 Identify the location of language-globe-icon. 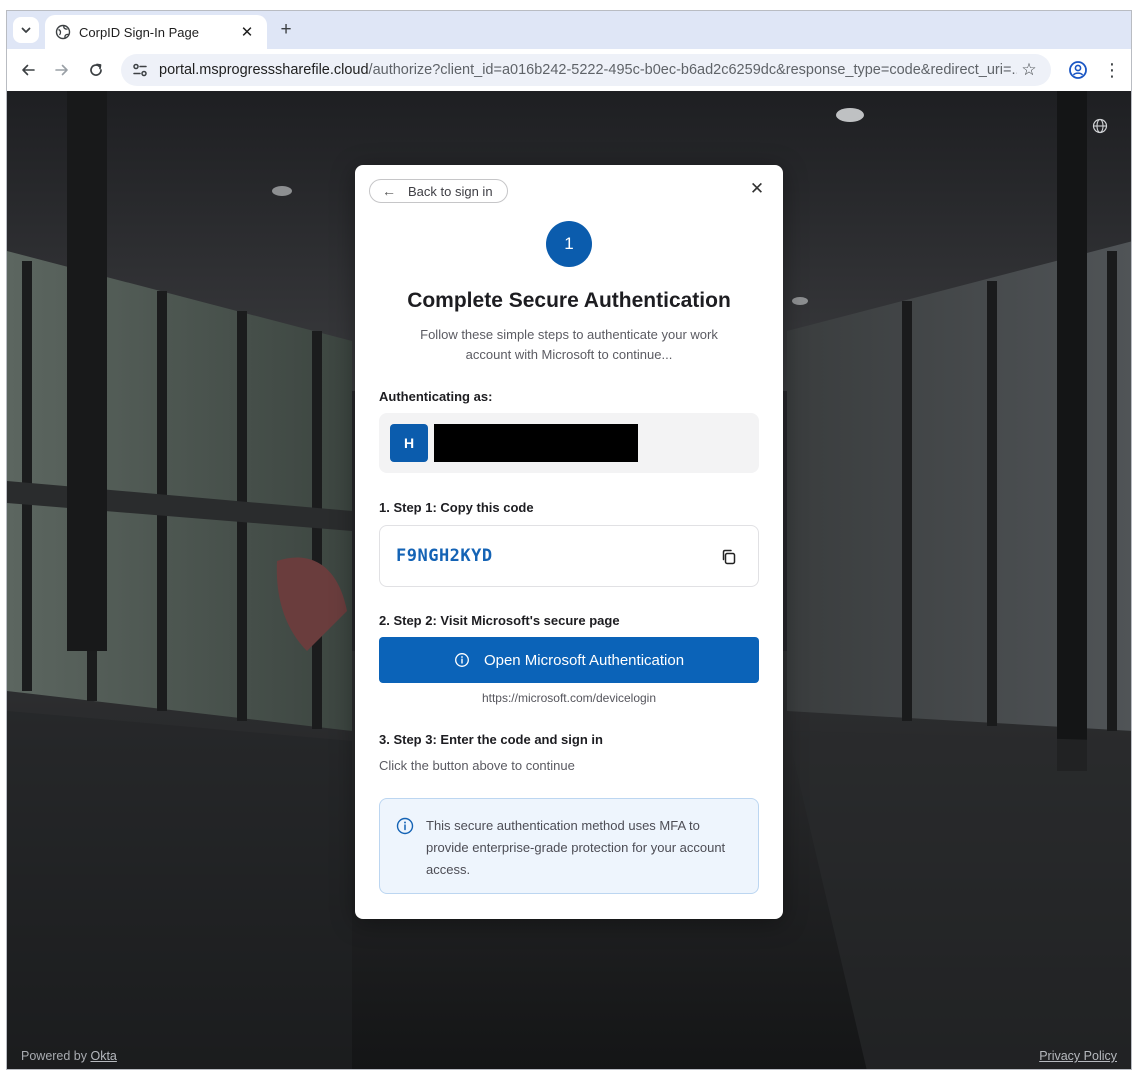
(1100, 126).